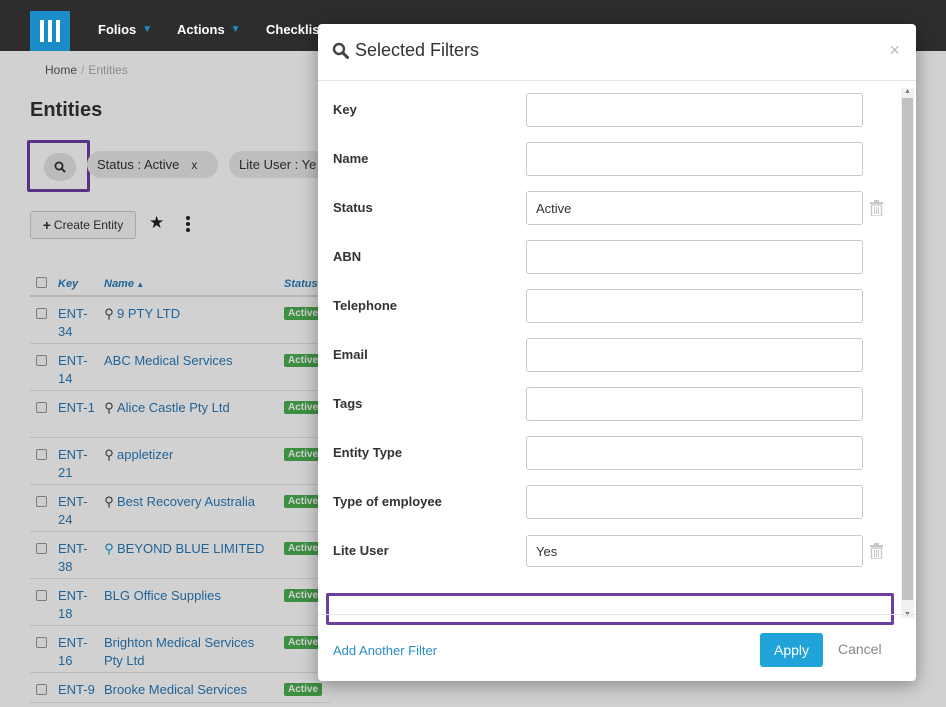 Image resolution: width=946 pixels, height=707 pixels. Describe the element at coordinates (694, 502) in the screenshot. I see `filter-input-type-of-employee` at that location.